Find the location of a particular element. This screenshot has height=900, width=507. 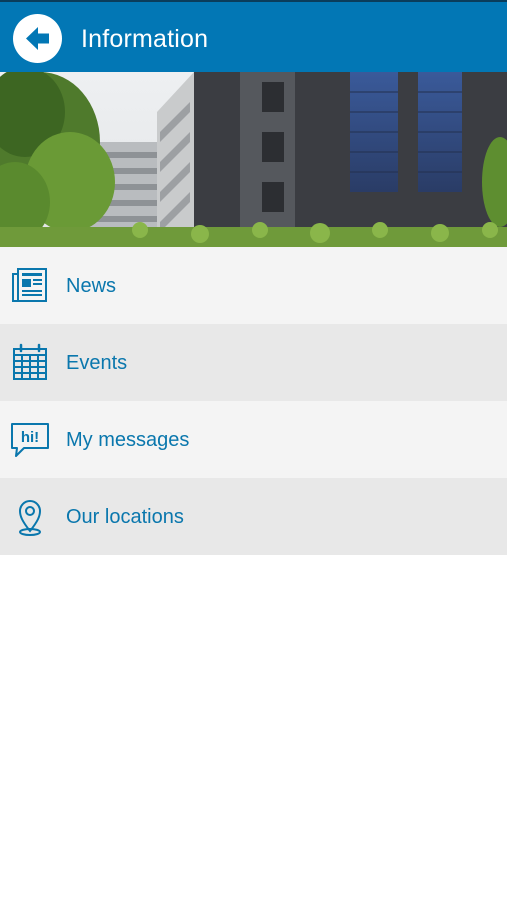

calendar-icon is located at coordinates (30, 361).